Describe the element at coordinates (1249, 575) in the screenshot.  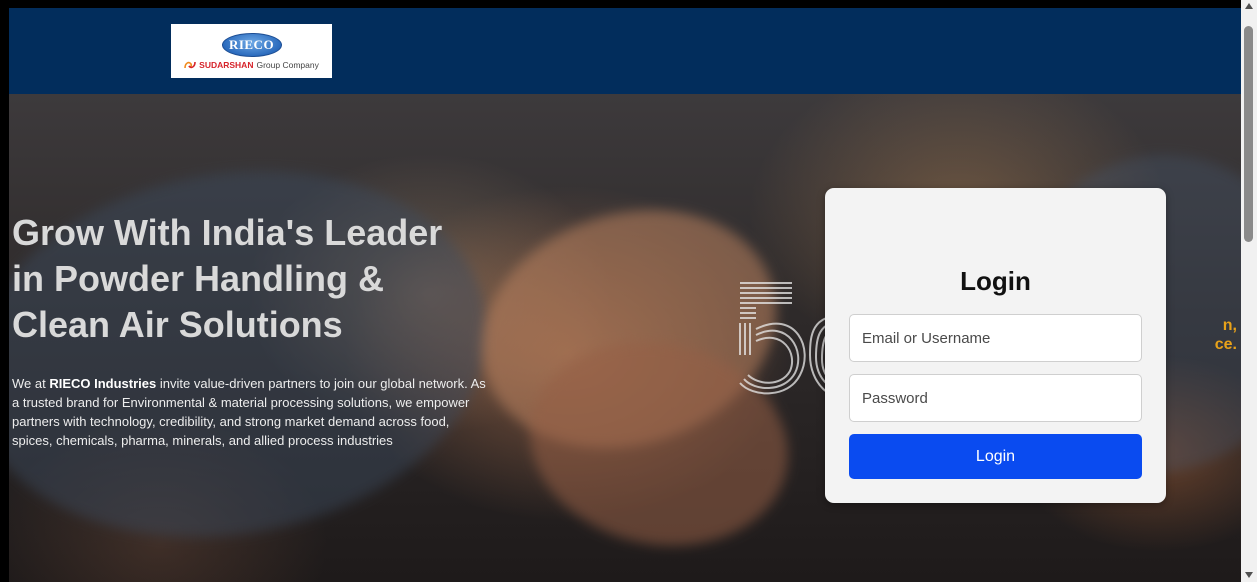
I see `scroll-down-arrow-icon` at that location.